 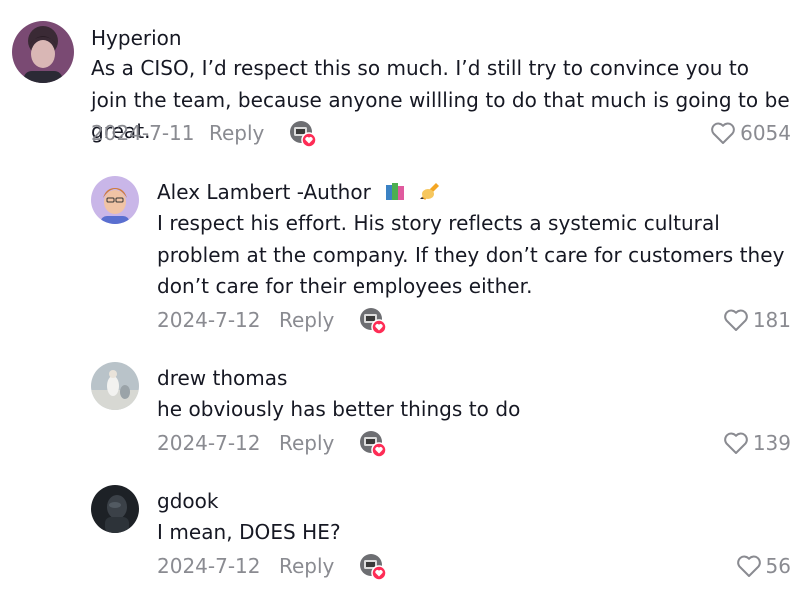 What do you see at coordinates (136, 38) in the screenshot?
I see `username: Hyperion` at bounding box center [136, 38].